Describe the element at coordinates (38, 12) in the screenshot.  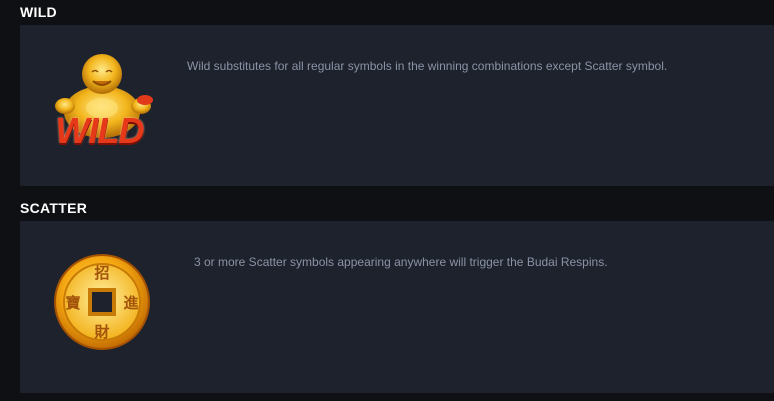
I see `wild-section-title: WILD` at that location.